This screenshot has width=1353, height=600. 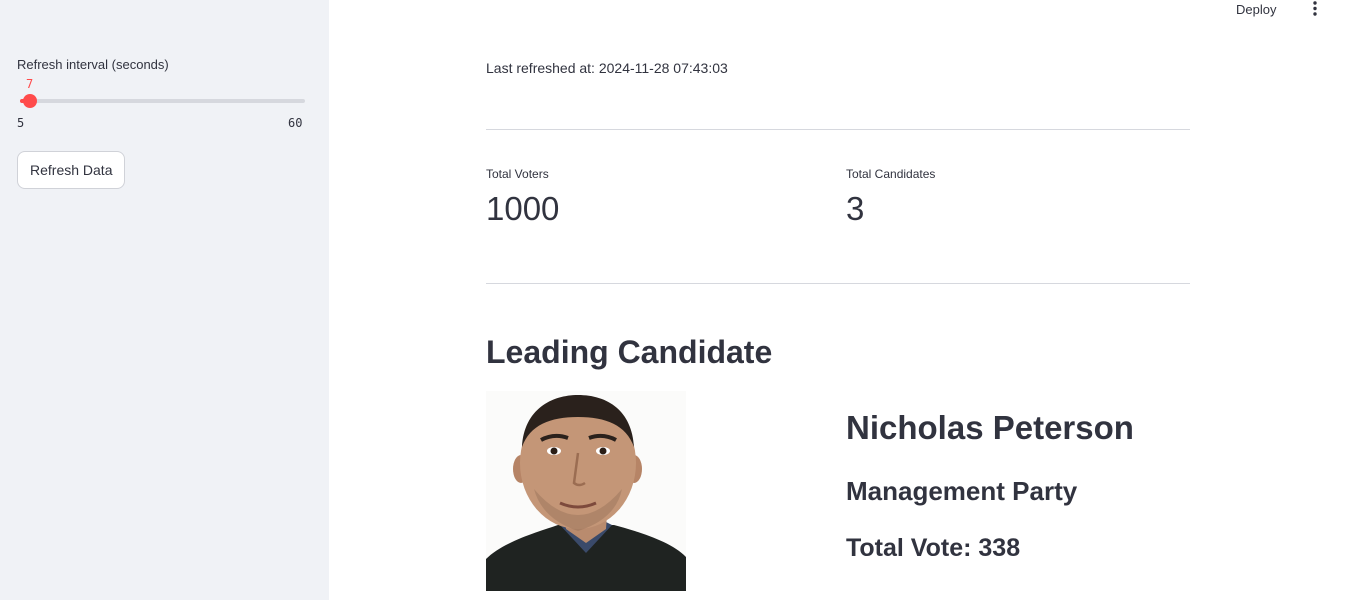 I want to click on candidate-party: Management Party, so click(x=962, y=491).